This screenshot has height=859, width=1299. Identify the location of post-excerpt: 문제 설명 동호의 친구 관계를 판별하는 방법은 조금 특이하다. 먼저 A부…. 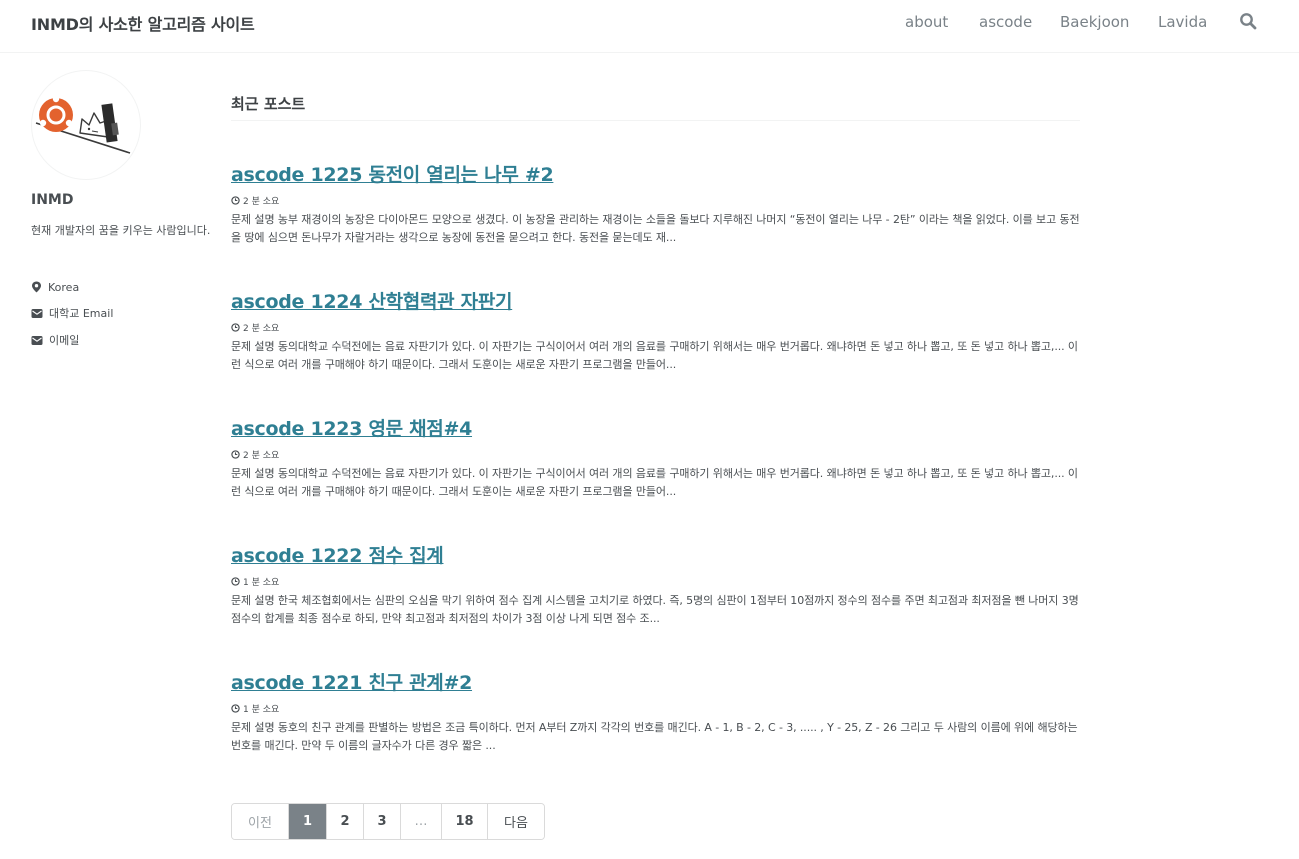
(654, 736).